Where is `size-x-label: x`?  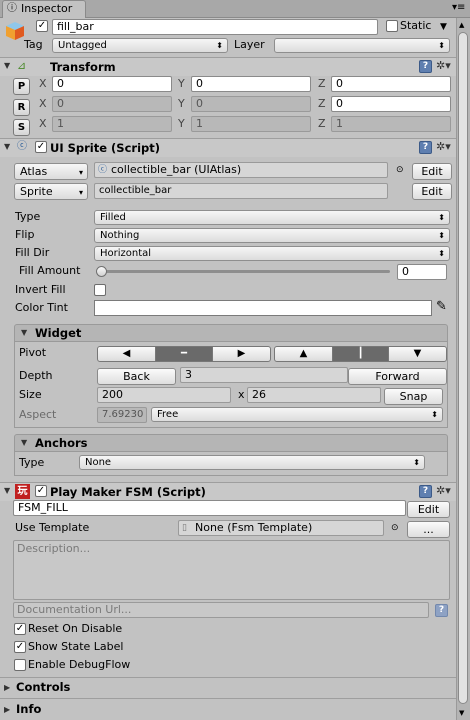 size-x-label: x is located at coordinates (241, 394).